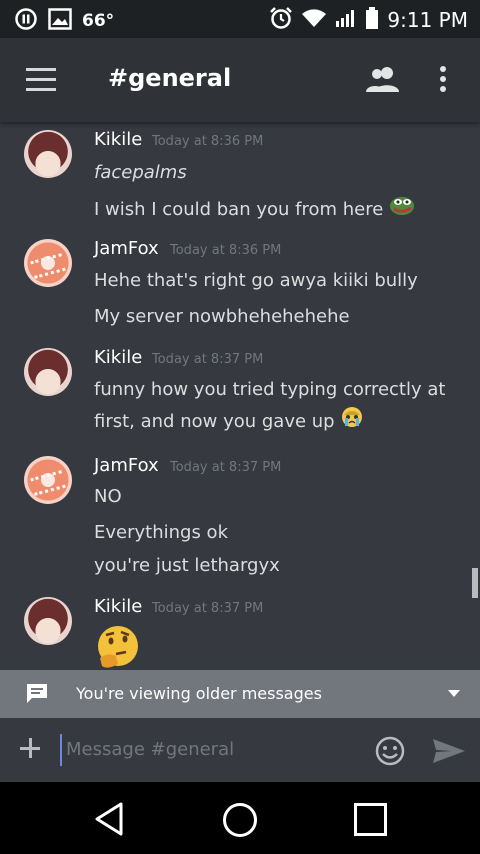 The height and width of the screenshot is (854, 480). Describe the element at coordinates (140, 172) in the screenshot. I see `message-text: facepalms` at that location.